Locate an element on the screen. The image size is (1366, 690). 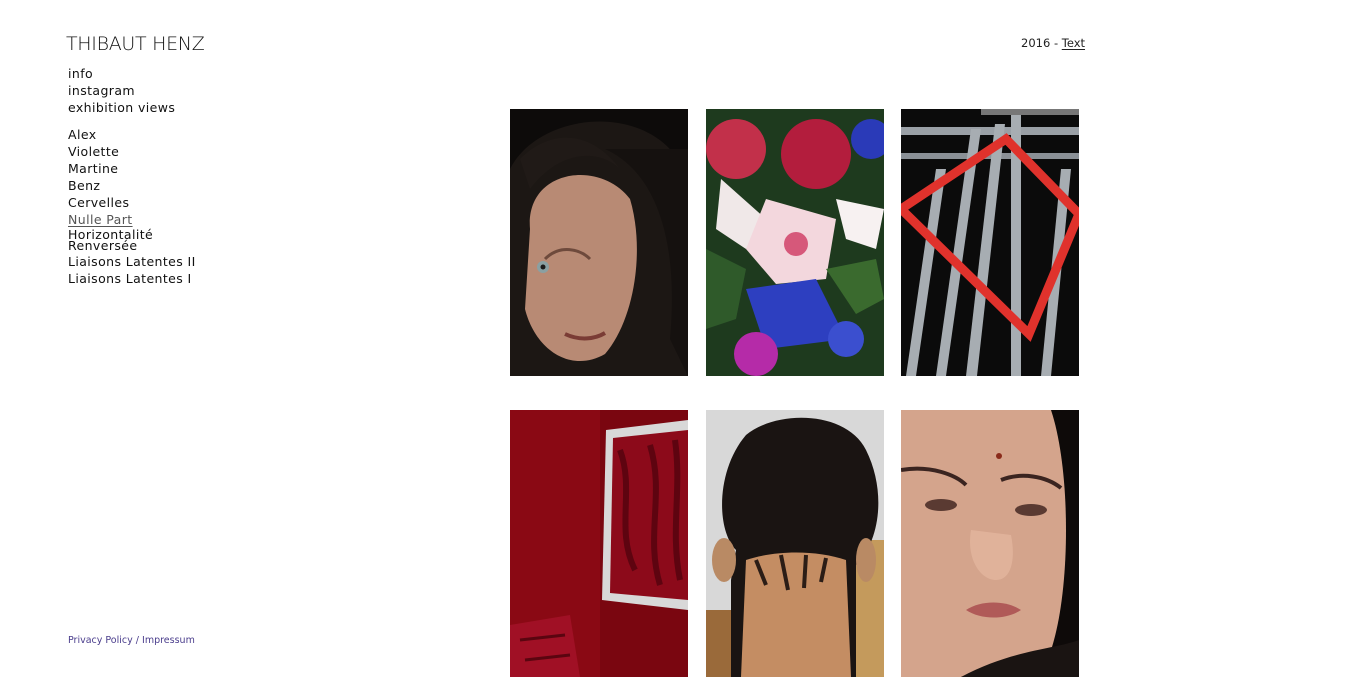
gallery-image-portrait-man is located at coordinates (599, 242).